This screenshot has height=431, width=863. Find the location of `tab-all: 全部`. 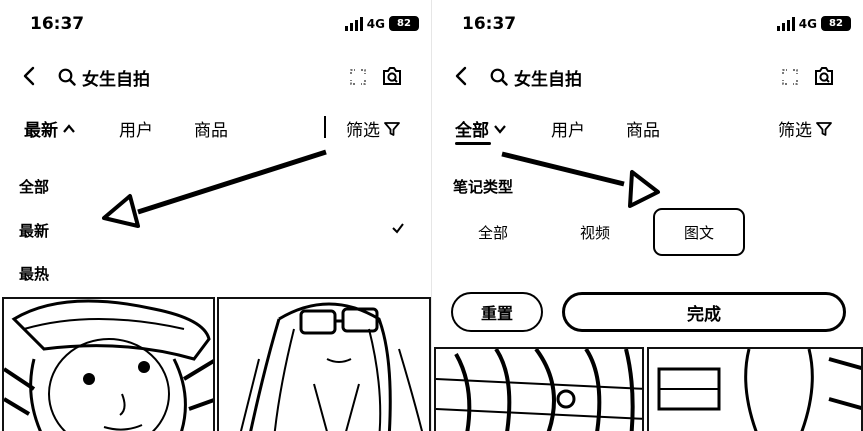

tab-all: 全部 is located at coordinates (481, 128).